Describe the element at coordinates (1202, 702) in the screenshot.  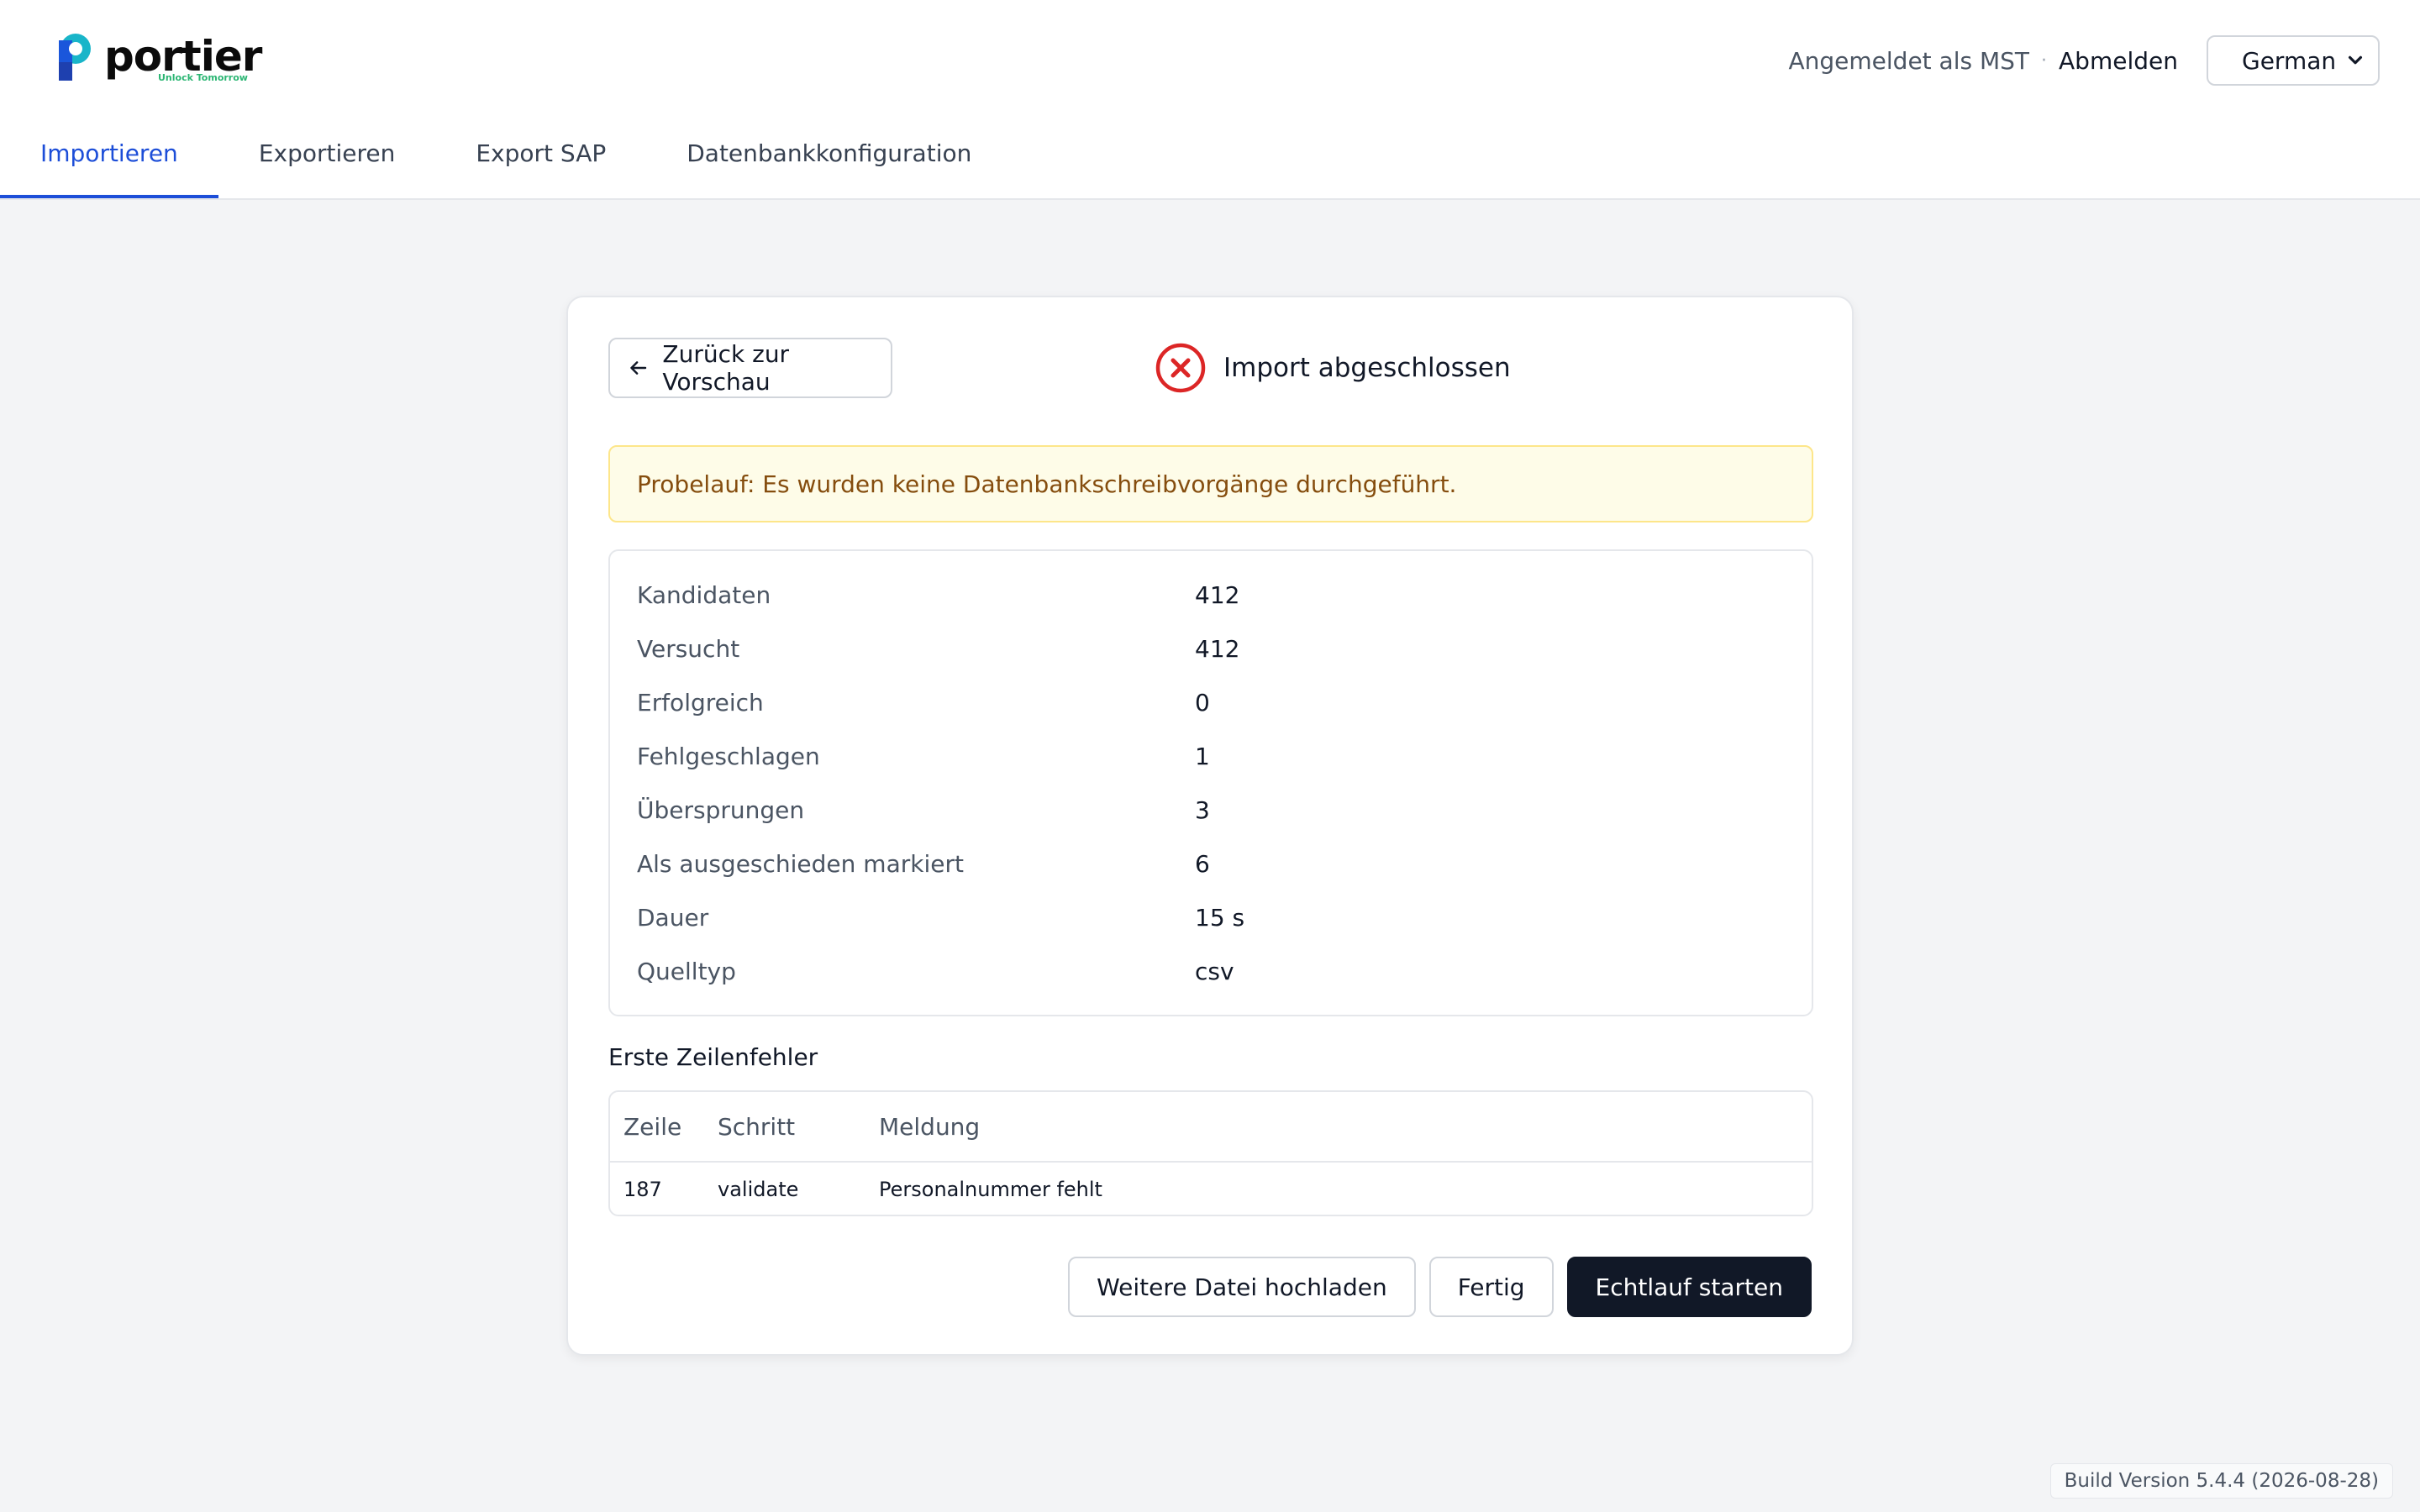
I see `stat-value: 0` at that location.